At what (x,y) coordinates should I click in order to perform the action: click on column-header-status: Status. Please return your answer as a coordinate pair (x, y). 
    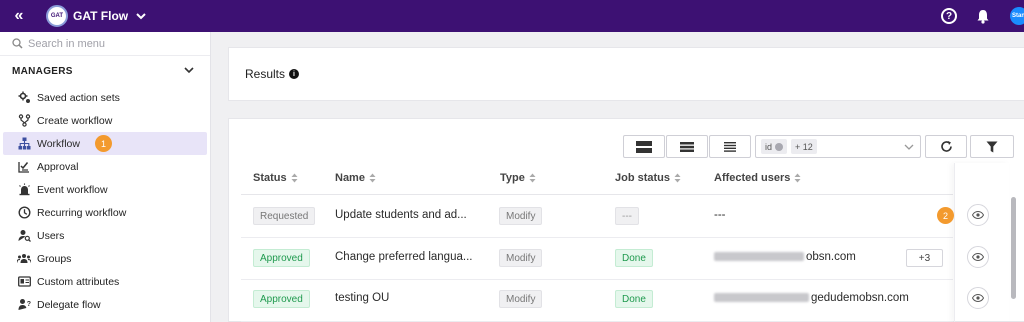
    Looking at the image, I should click on (275, 178).